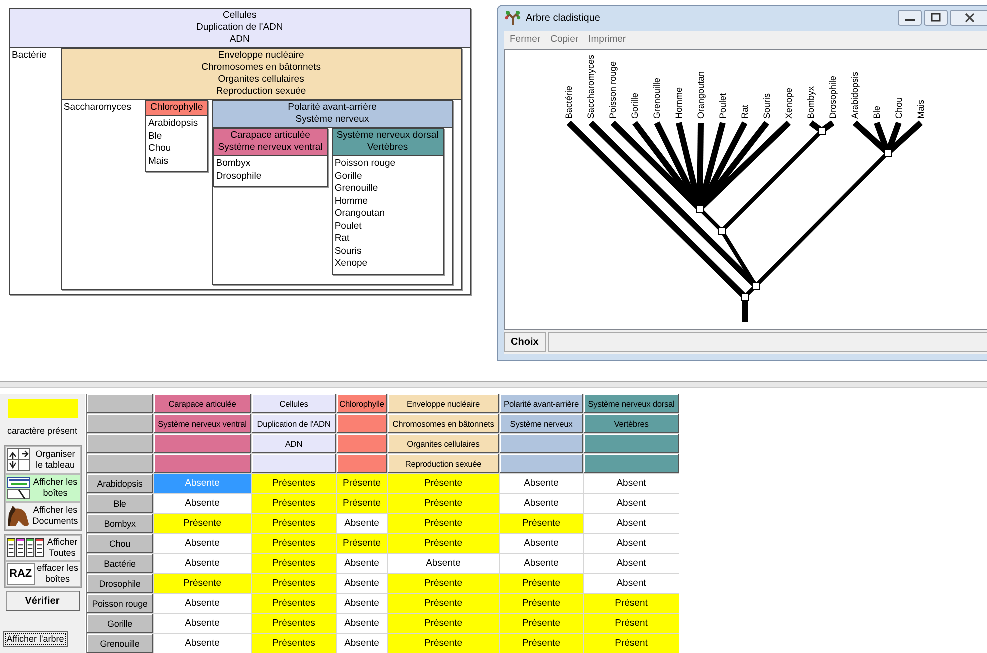  Describe the element at coordinates (120, 623) in the screenshot. I see `row-header: Gorille` at that location.